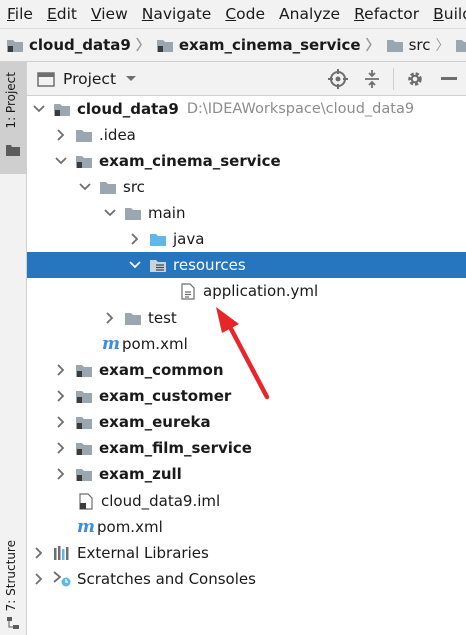 This screenshot has width=466, height=635. Describe the element at coordinates (13, 118) in the screenshot. I see `project-tool-tab: 1: Project` at that location.